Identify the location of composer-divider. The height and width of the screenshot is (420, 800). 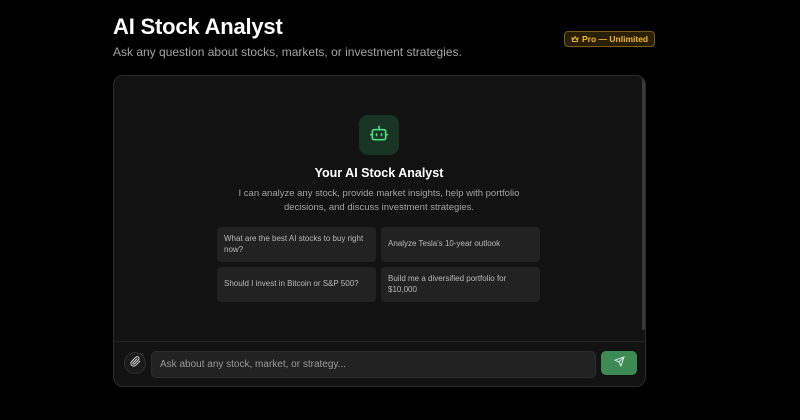
(379, 341).